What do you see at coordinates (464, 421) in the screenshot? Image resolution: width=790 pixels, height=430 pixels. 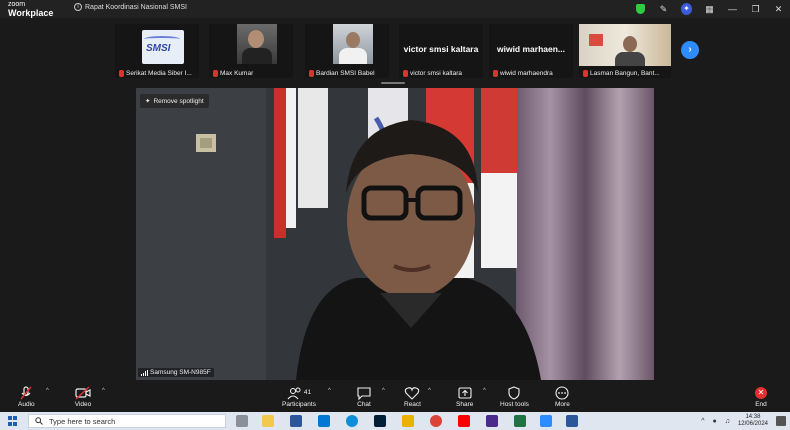 I see `youtube-icon` at bounding box center [464, 421].